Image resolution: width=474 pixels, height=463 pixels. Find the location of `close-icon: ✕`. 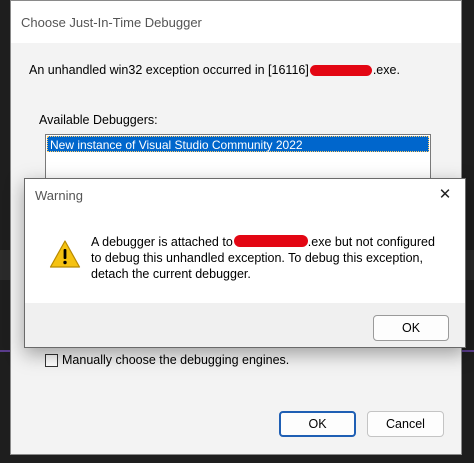

close-icon: ✕ is located at coordinates (445, 195).